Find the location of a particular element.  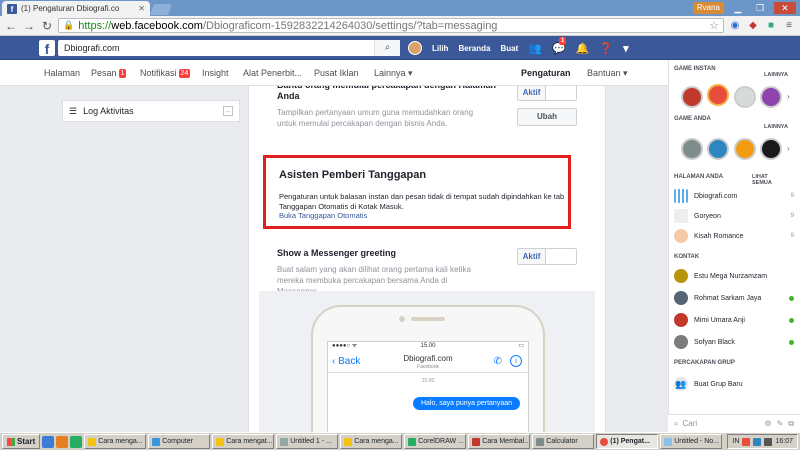

search-icon: ⌕ is located at coordinates (387, 48).